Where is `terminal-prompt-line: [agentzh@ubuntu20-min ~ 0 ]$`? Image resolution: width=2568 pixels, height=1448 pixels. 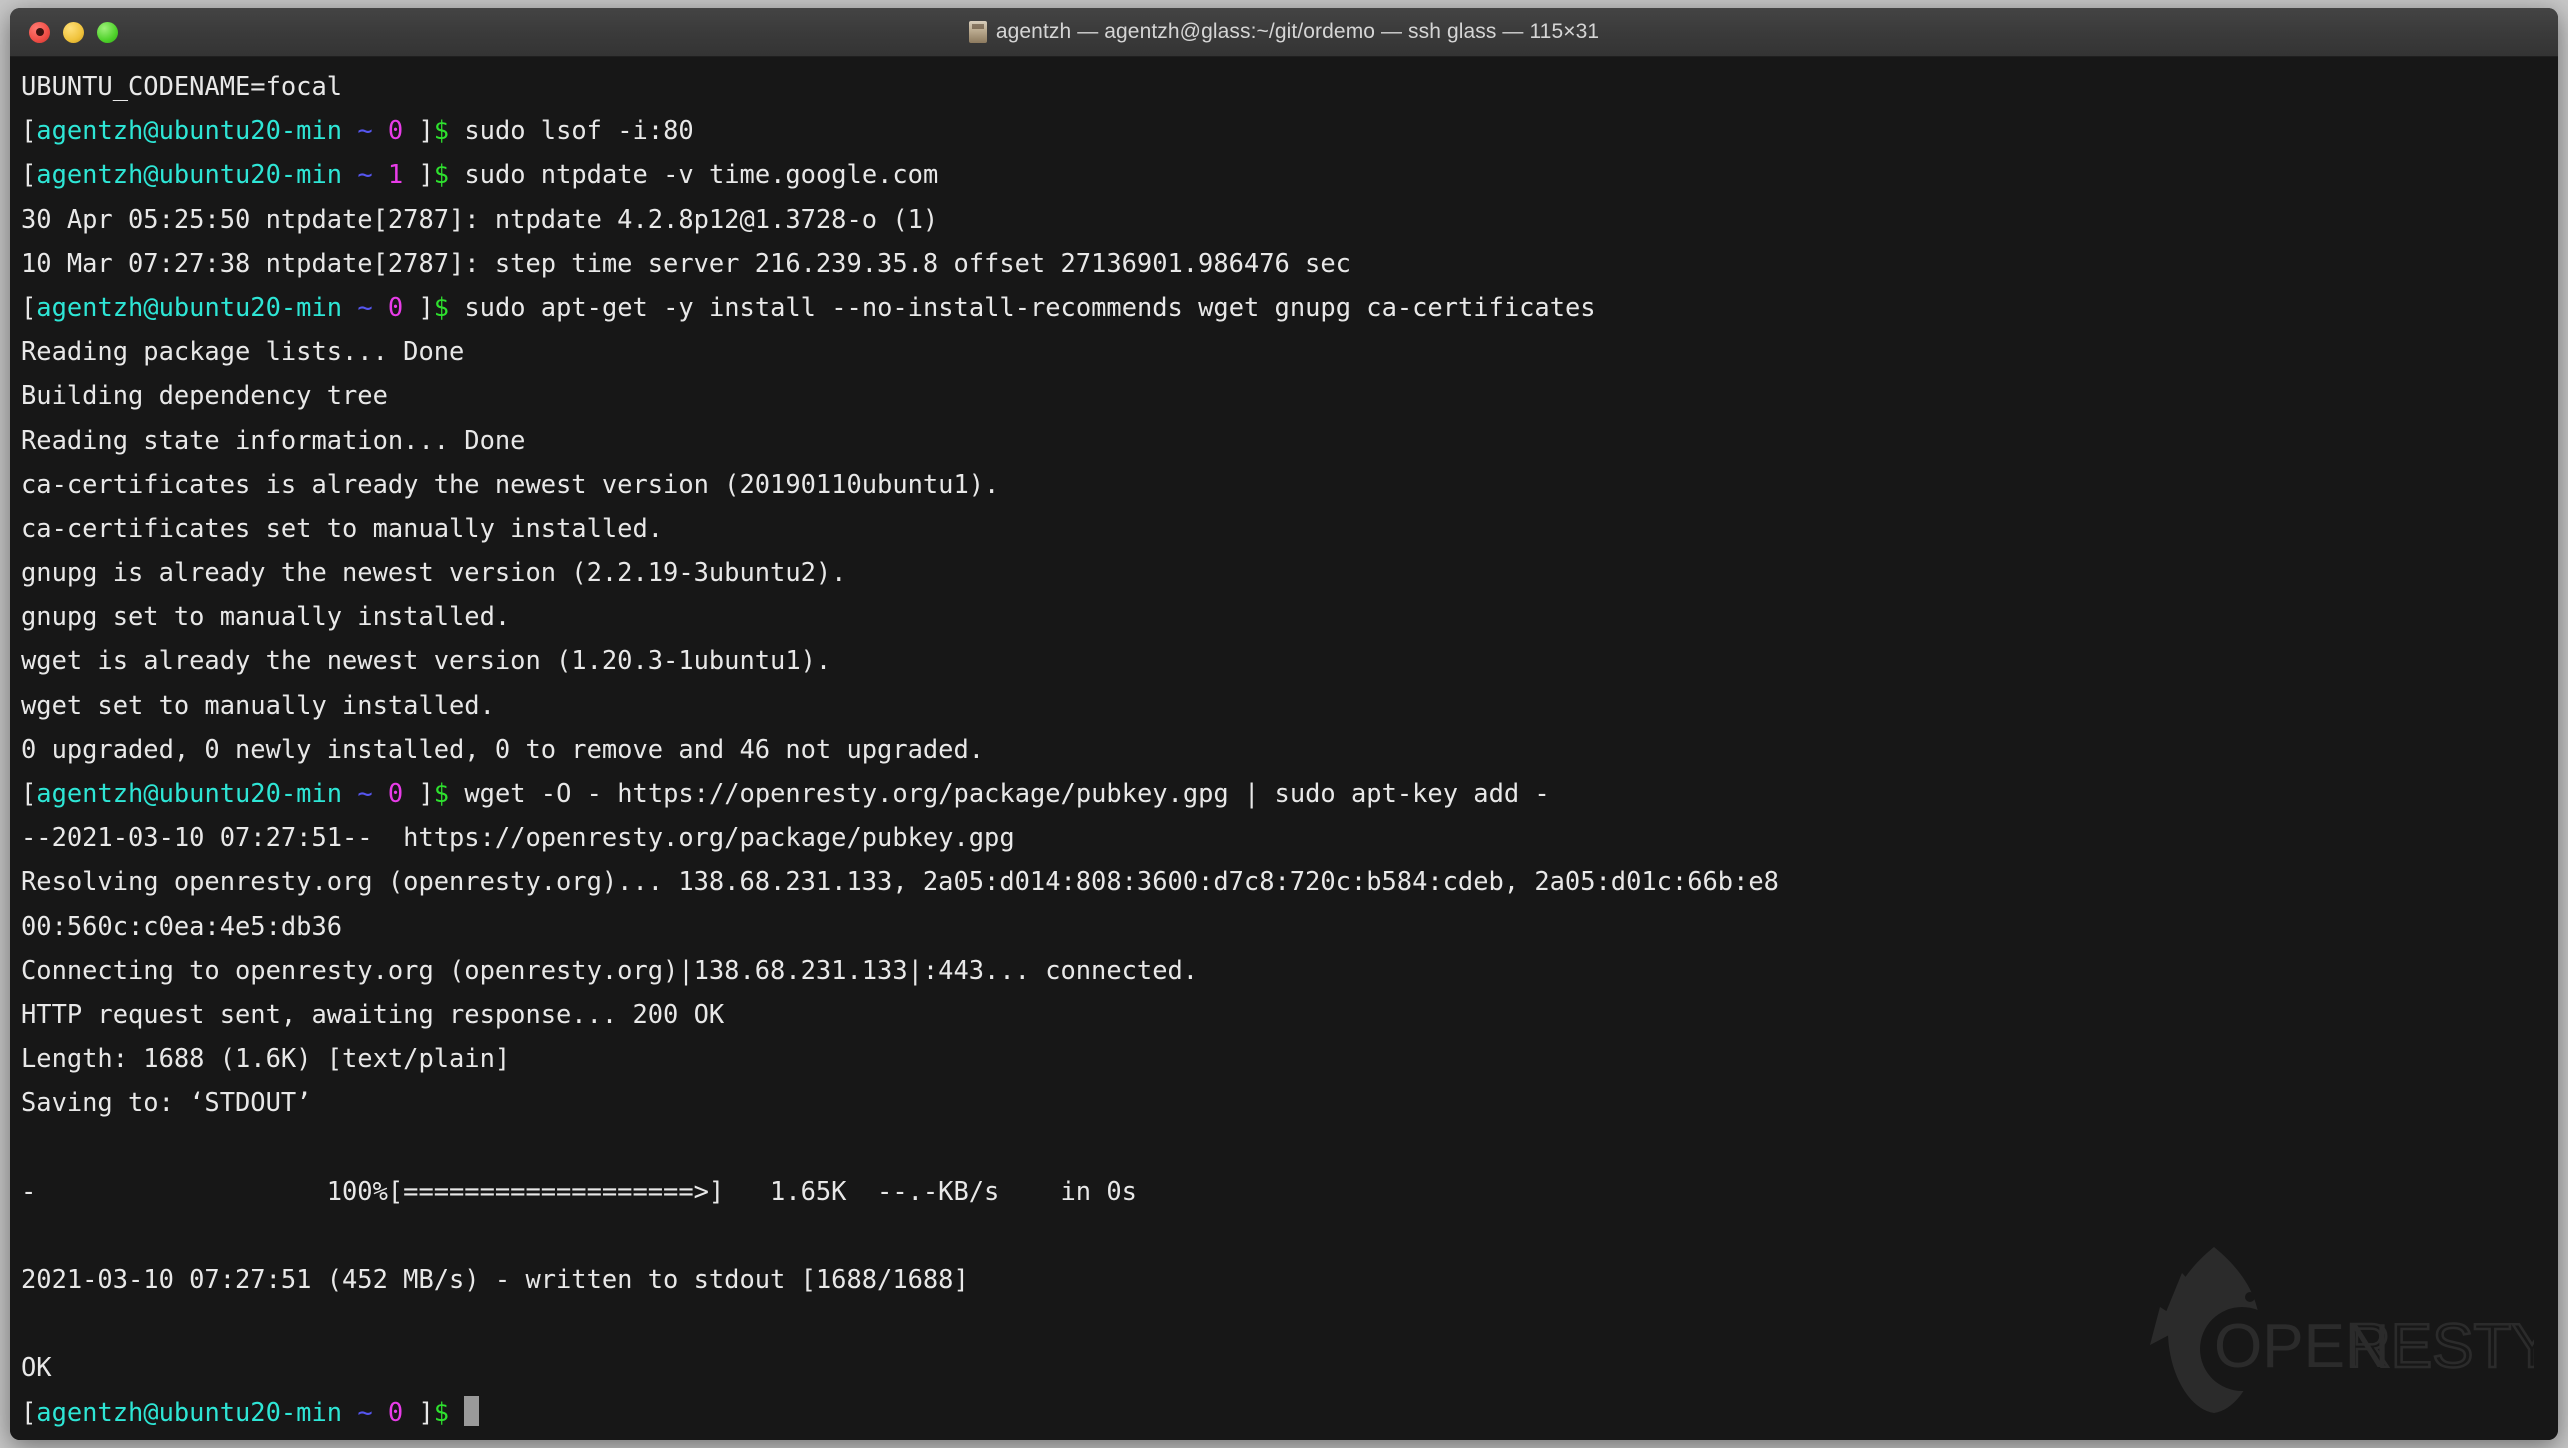
terminal-prompt-line: [agentzh@ubuntu20-min ~ 0 ]$ is located at coordinates (1289, 1412).